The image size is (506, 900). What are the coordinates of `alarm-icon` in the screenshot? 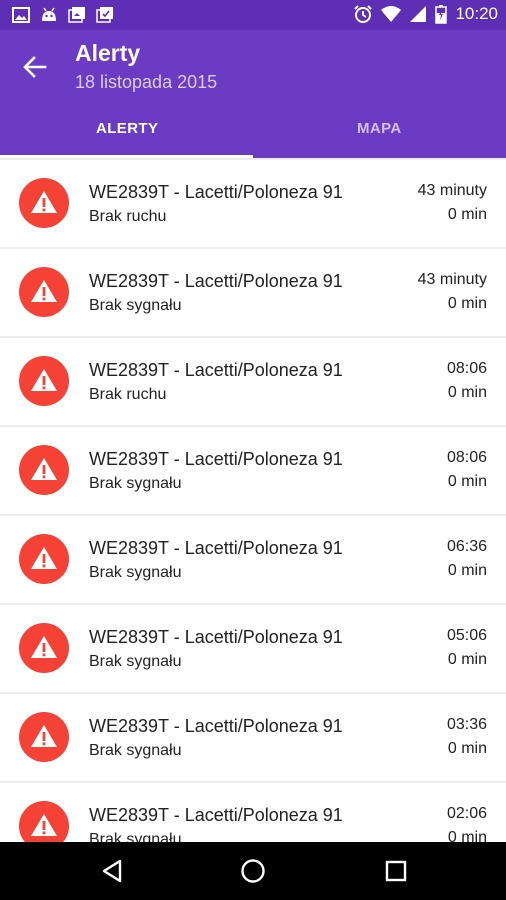 It's located at (363, 14).